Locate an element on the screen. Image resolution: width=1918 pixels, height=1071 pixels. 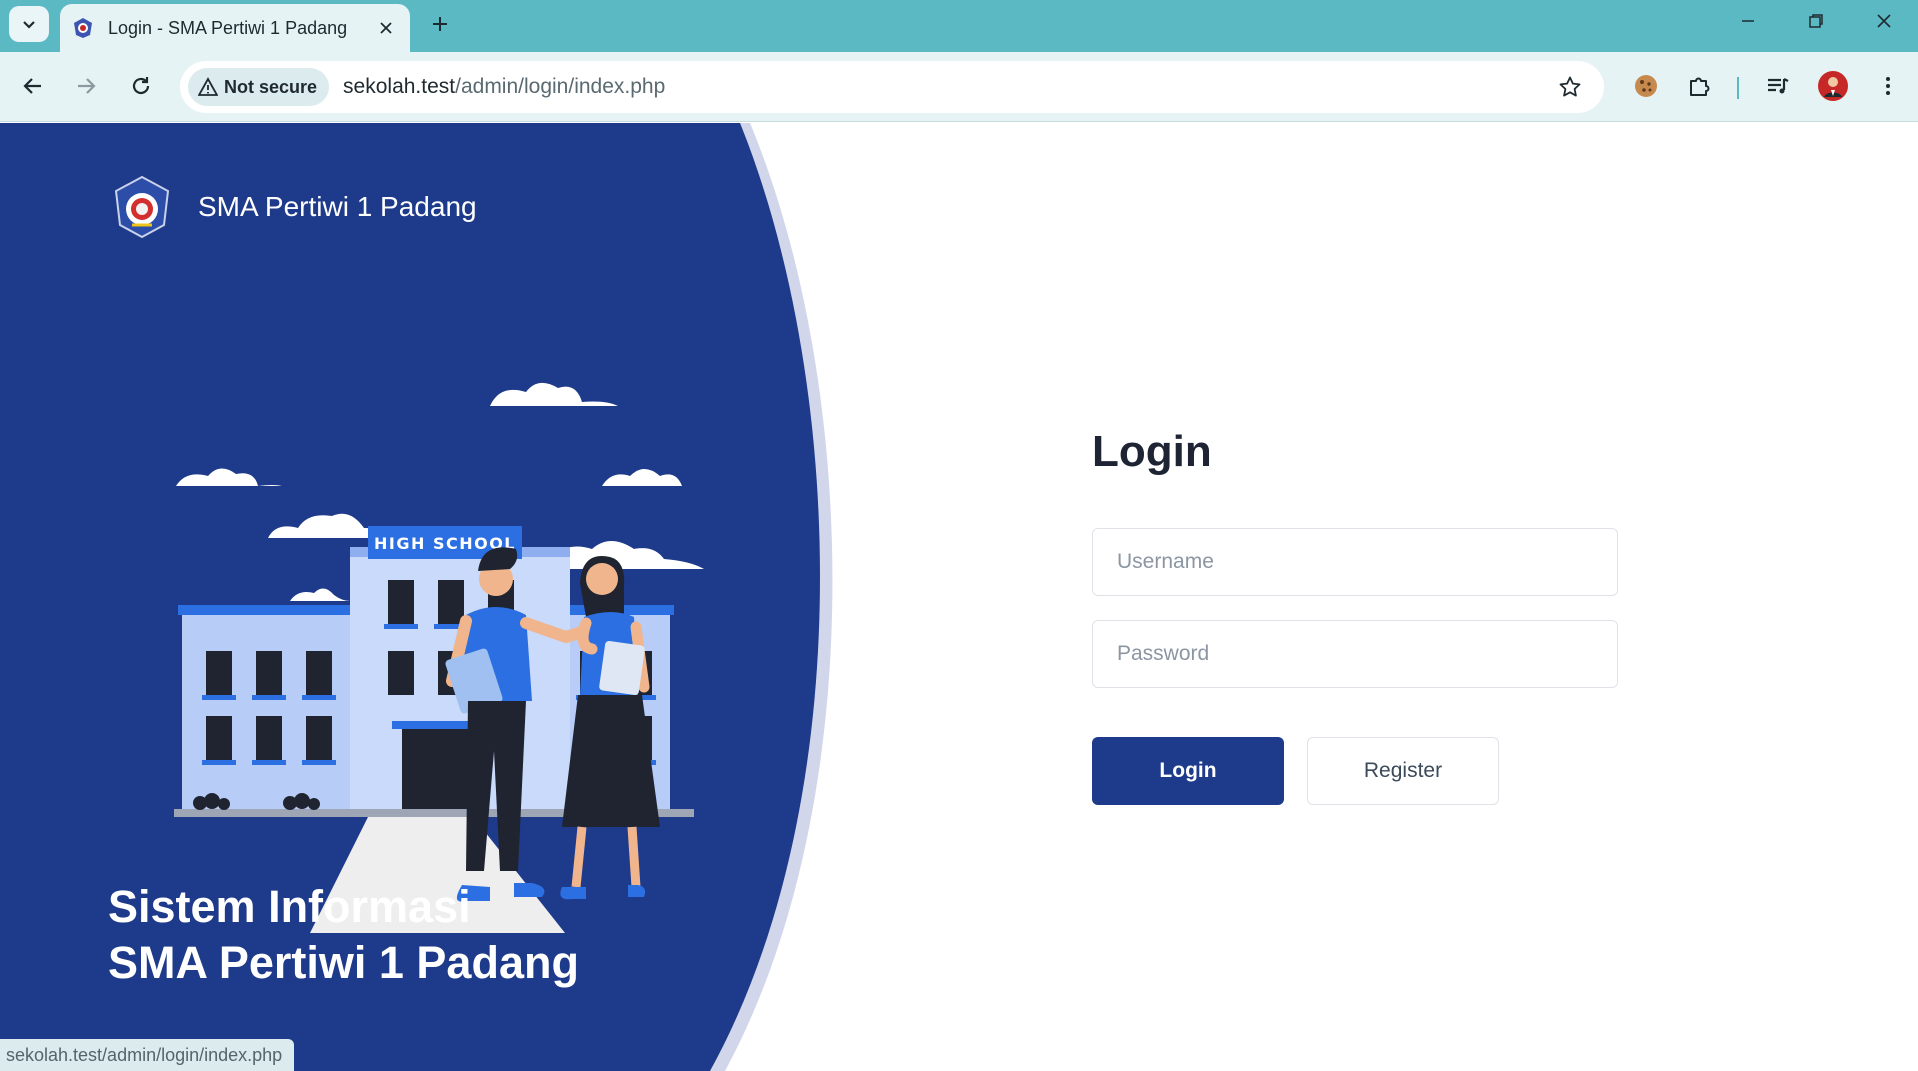
reload-button is located at coordinates (141, 86).